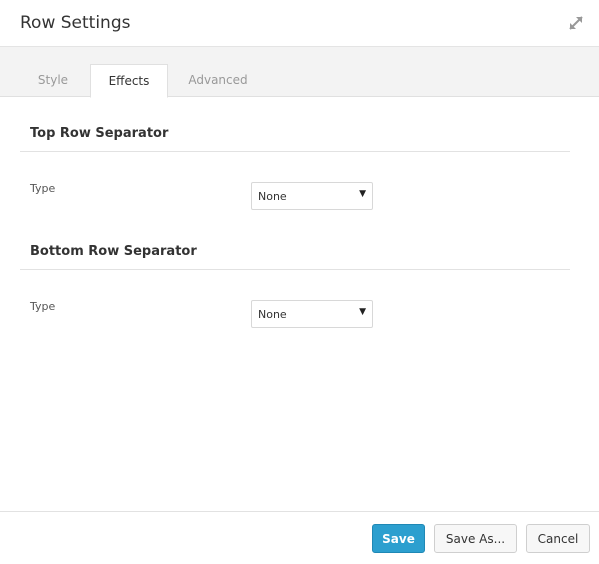 The height and width of the screenshot is (564, 599). Describe the element at coordinates (75, 23) in the screenshot. I see `dialog-title: Row Settings` at that location.